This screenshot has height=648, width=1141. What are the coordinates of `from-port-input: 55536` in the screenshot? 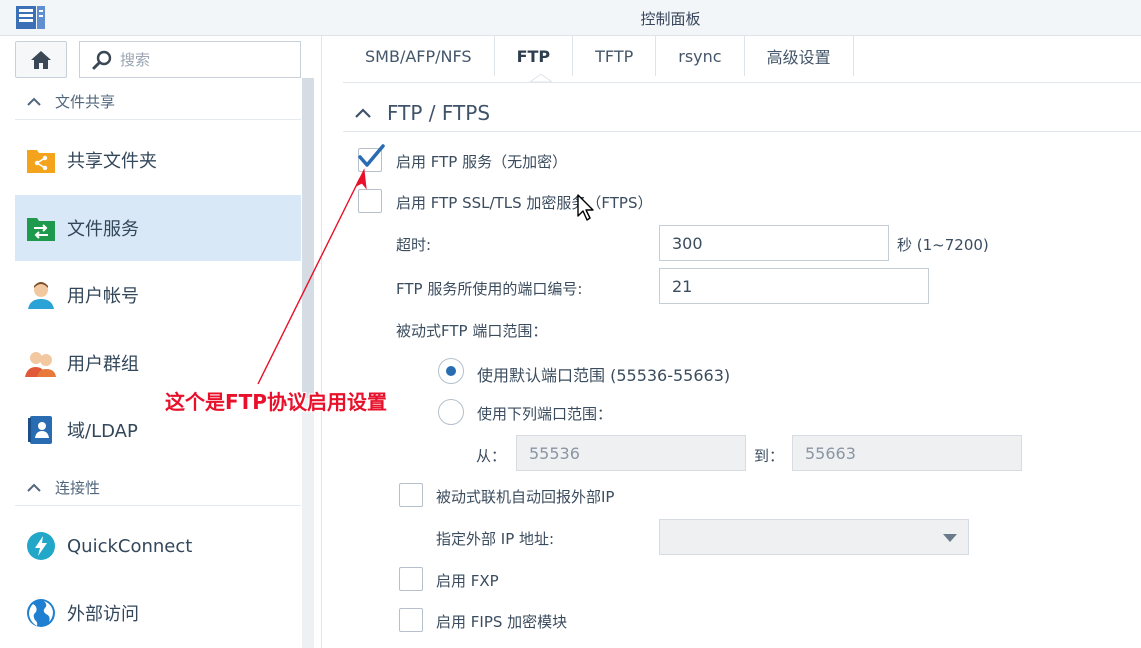 It's located at (631, 453).